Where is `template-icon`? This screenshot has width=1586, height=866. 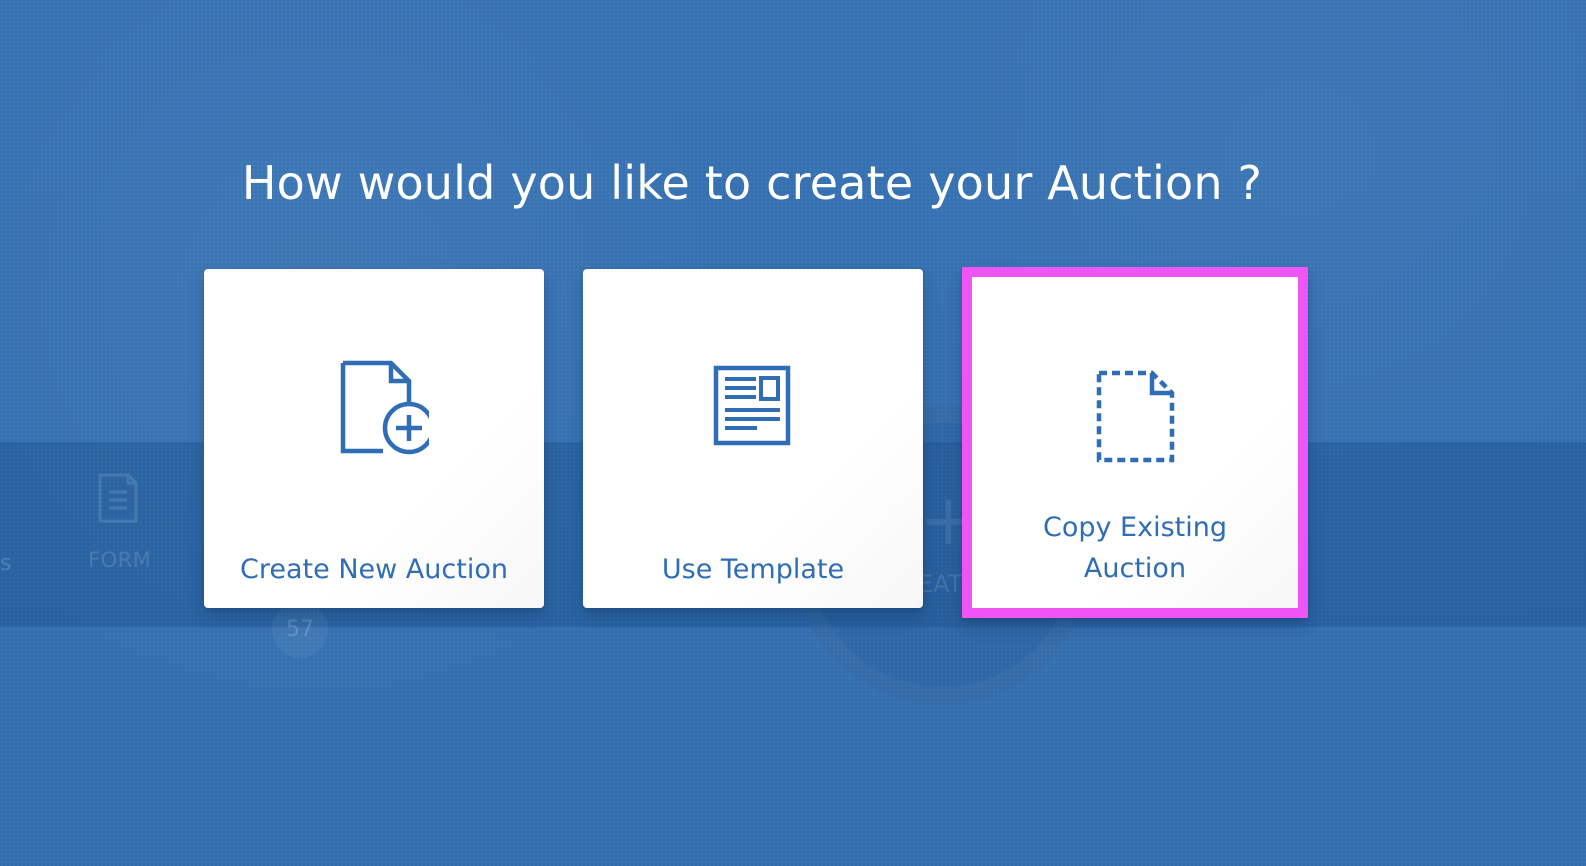 template-icon is located at coordinates (752, 405).